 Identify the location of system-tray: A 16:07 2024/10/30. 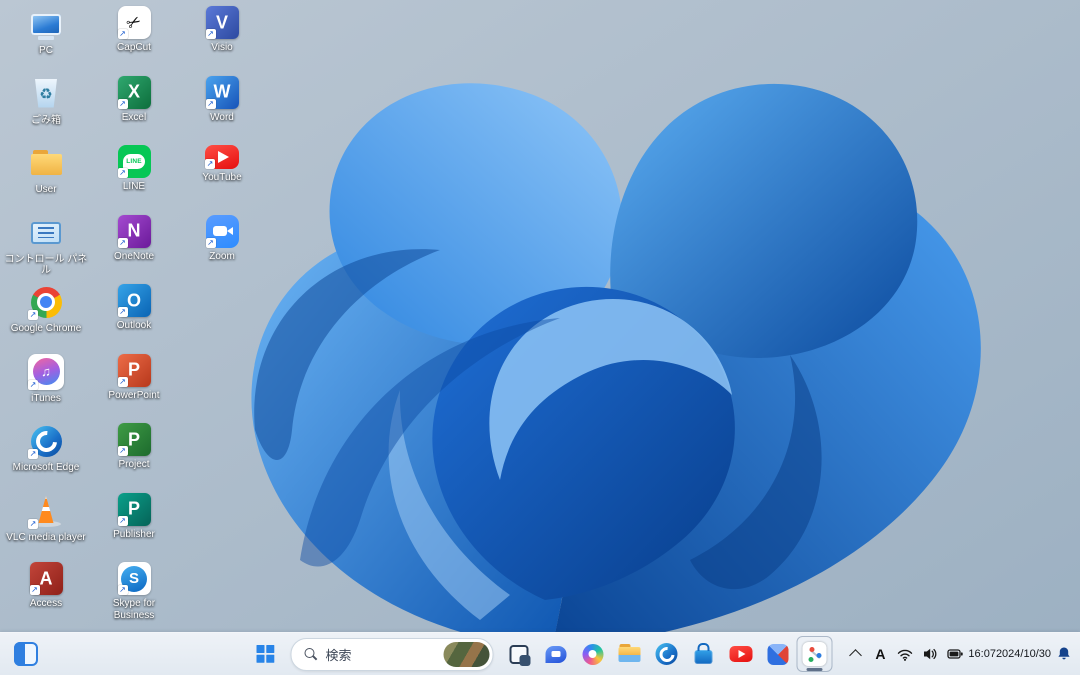
(959, 654).